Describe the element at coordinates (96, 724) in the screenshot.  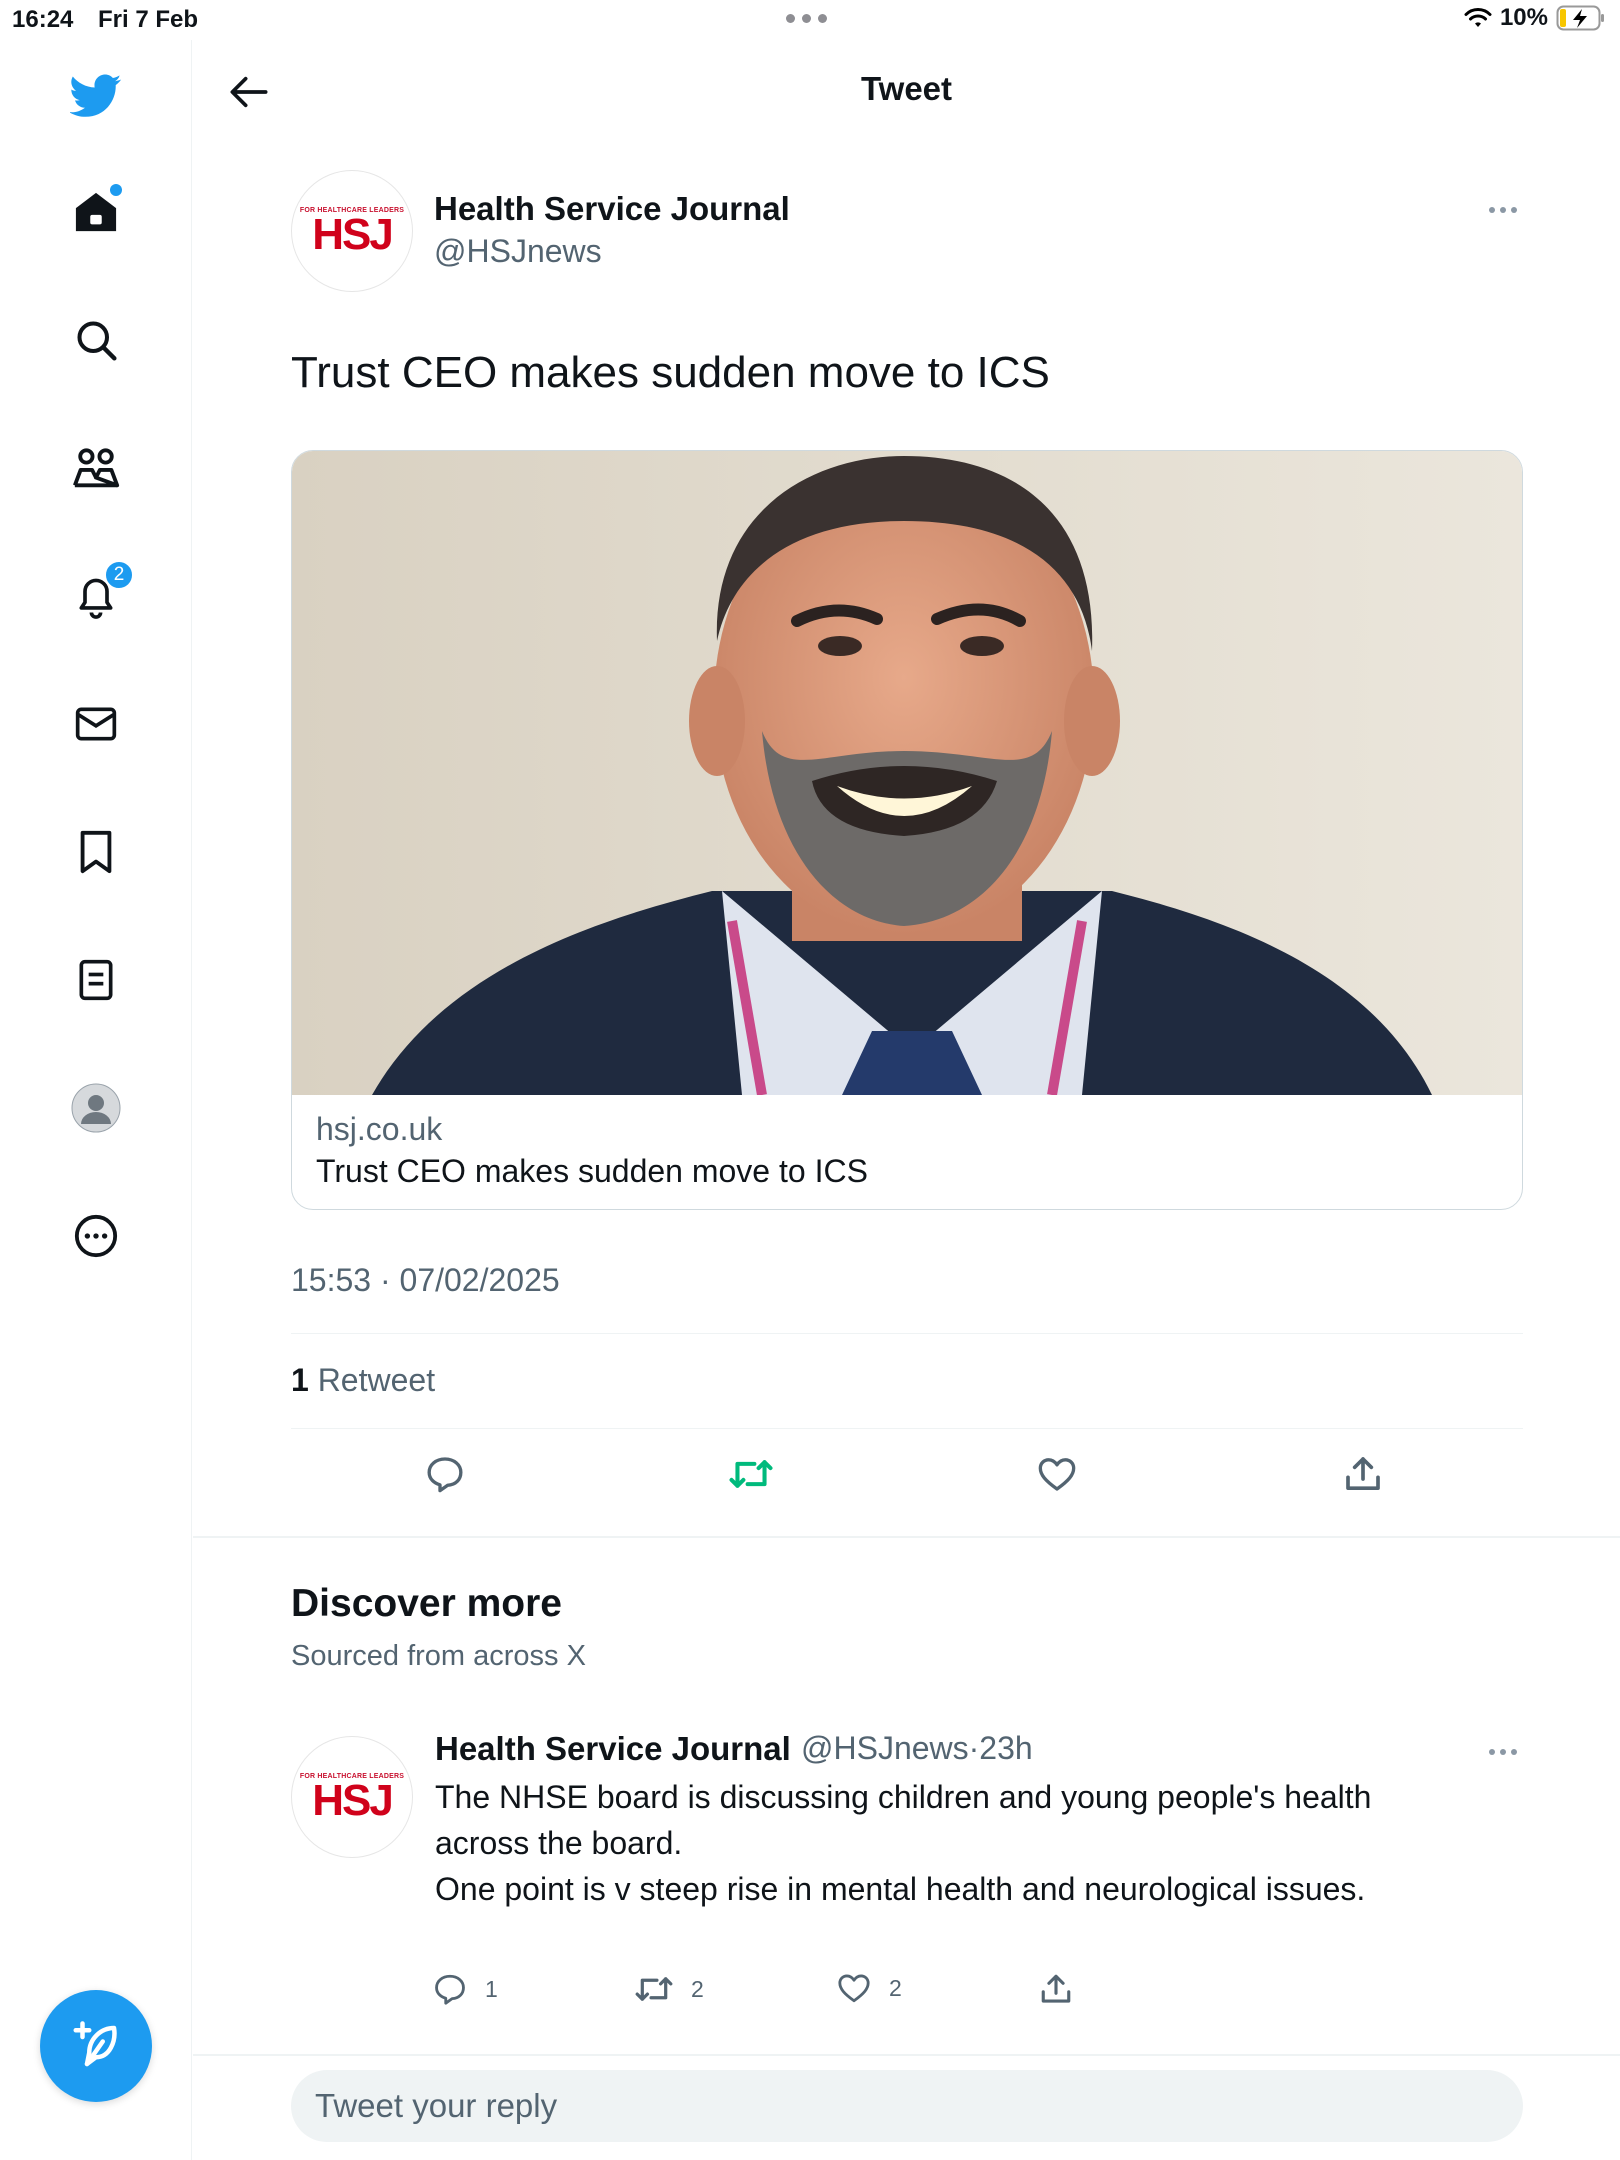
I see `mail-icon` at that location.